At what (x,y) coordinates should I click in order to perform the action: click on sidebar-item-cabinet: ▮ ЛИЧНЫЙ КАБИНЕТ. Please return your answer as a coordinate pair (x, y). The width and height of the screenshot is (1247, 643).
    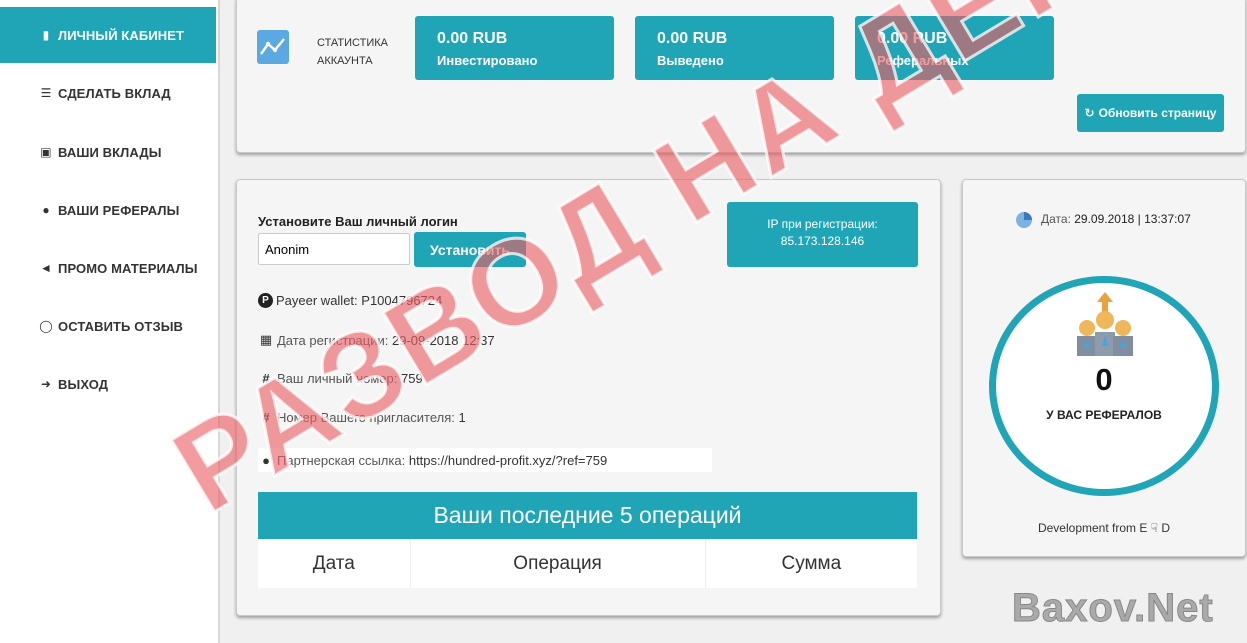
    Looking at the image, I should click on (108, 35).